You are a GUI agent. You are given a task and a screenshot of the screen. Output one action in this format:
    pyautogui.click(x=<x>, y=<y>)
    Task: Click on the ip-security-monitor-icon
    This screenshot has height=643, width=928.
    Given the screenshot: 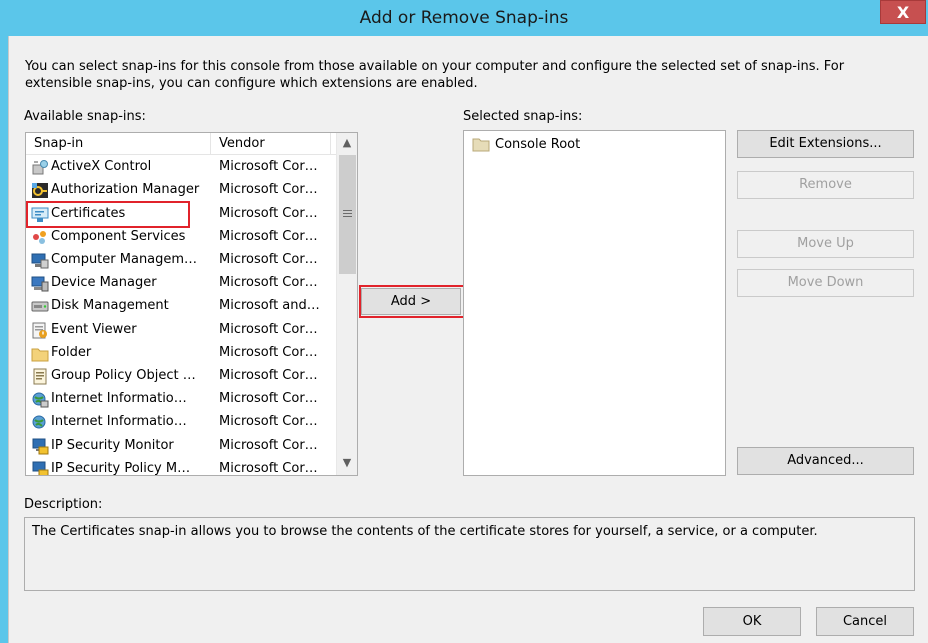 What is the action you would take?
    pyautogui.click(x=40, y=446)
    